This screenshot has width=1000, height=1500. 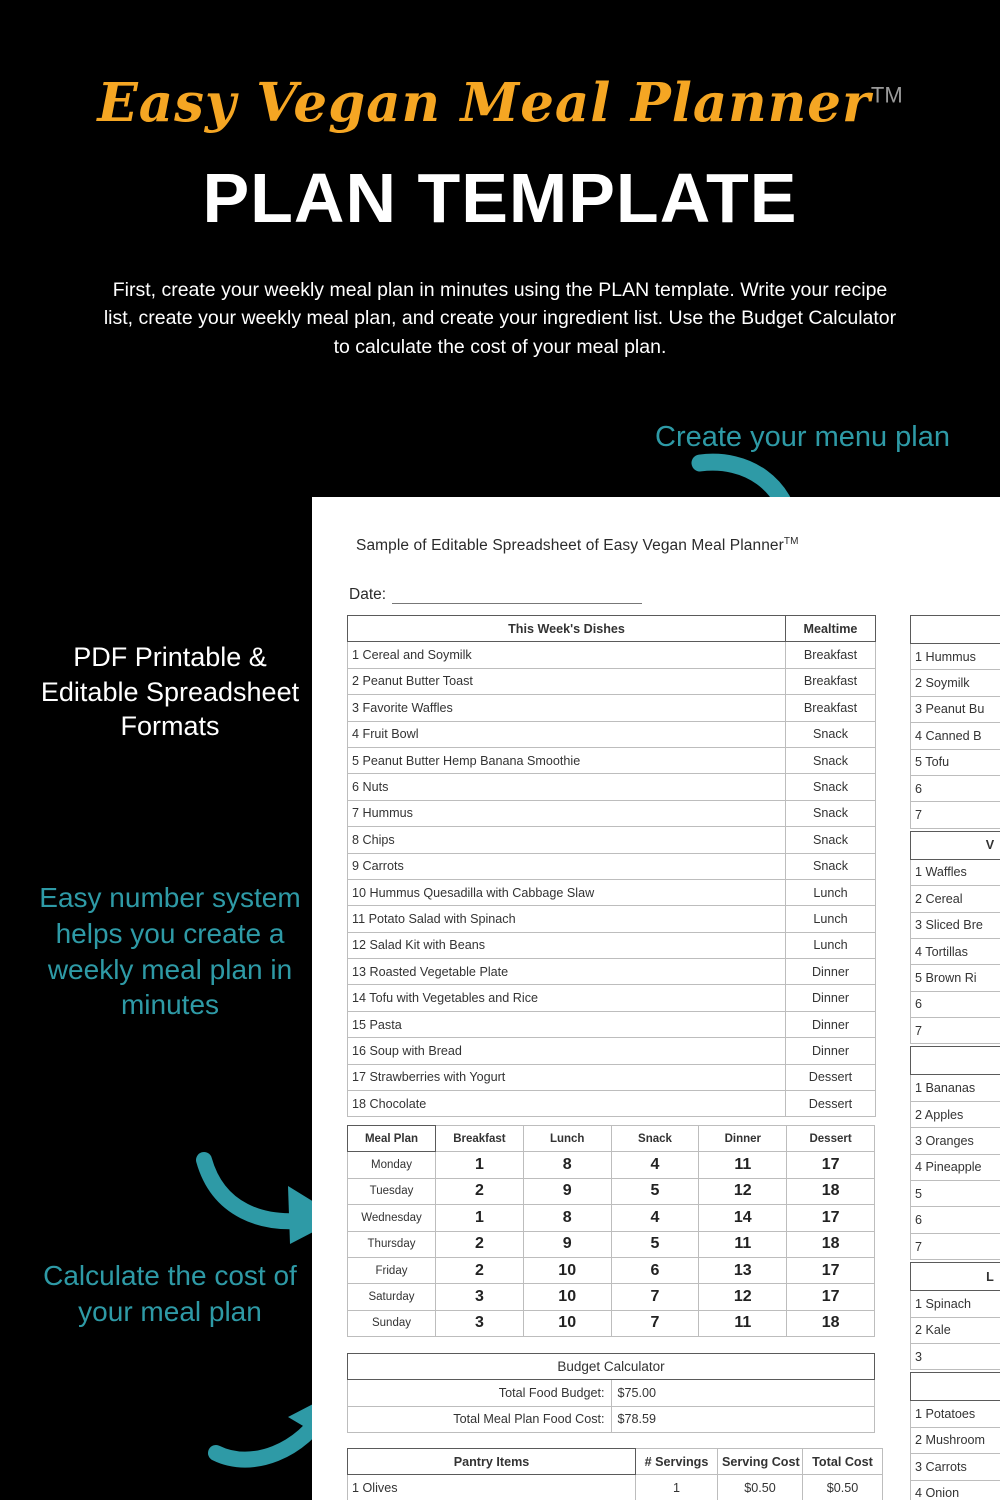 What do you see at coordinates (760, 1487) in the screenshot?
I see `pantry-serving-cost-cell: $0.50` at bounding box center [760, 1487].